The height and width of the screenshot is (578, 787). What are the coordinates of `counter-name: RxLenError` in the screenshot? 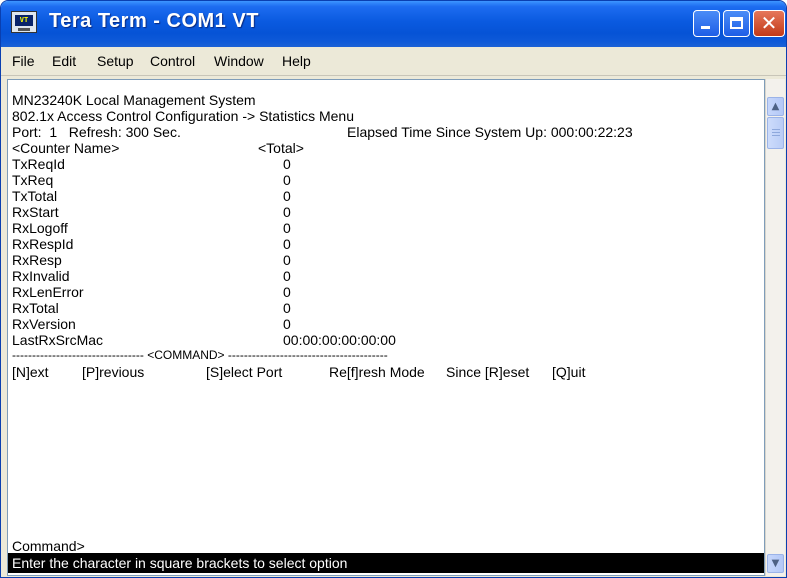 It's located at (48, 292).